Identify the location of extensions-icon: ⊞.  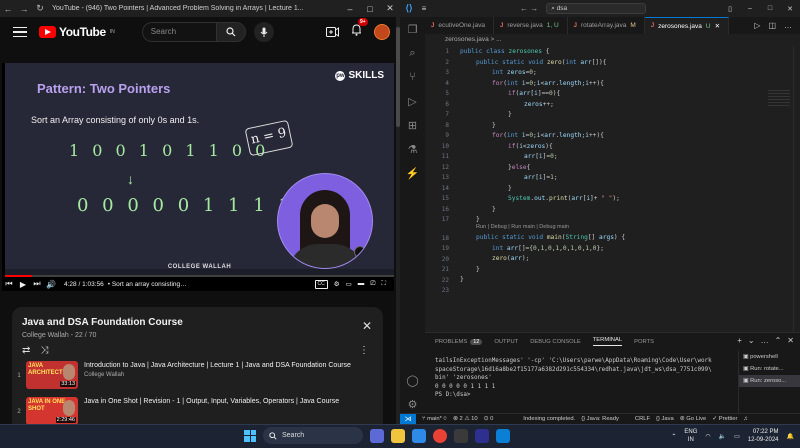
(412, 125).